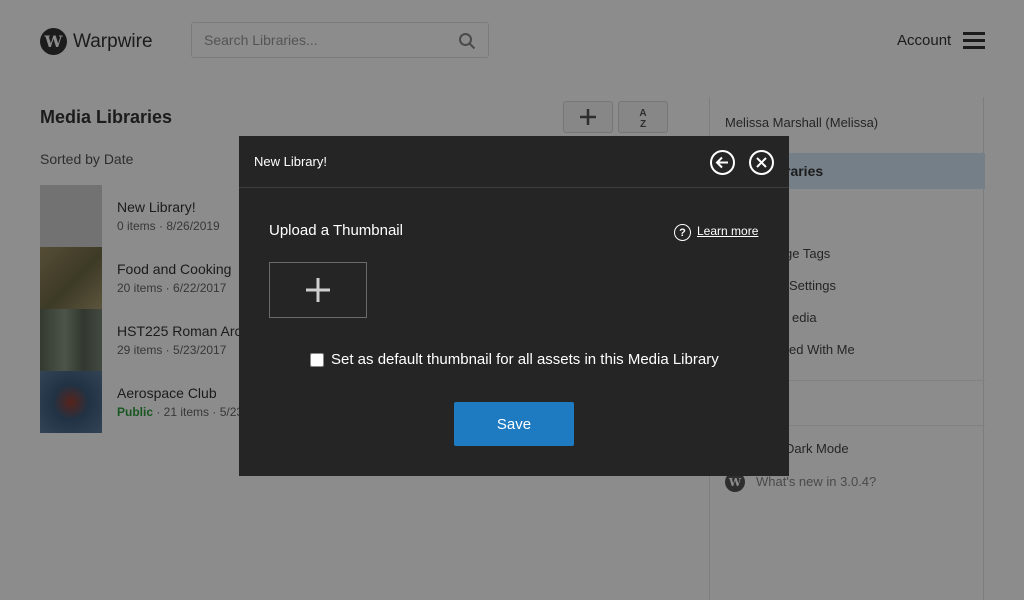 Image resolution: width=1024 pixels, height=600 pixels. I want to click on save-button: Save, so click(514, 424).